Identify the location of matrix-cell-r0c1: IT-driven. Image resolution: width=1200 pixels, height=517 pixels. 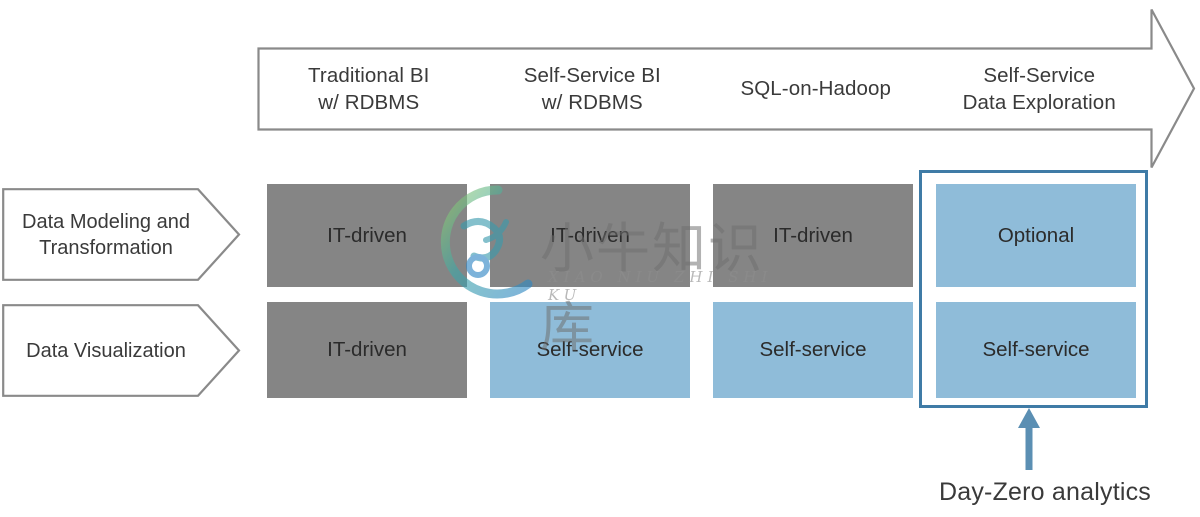
(590, 235).